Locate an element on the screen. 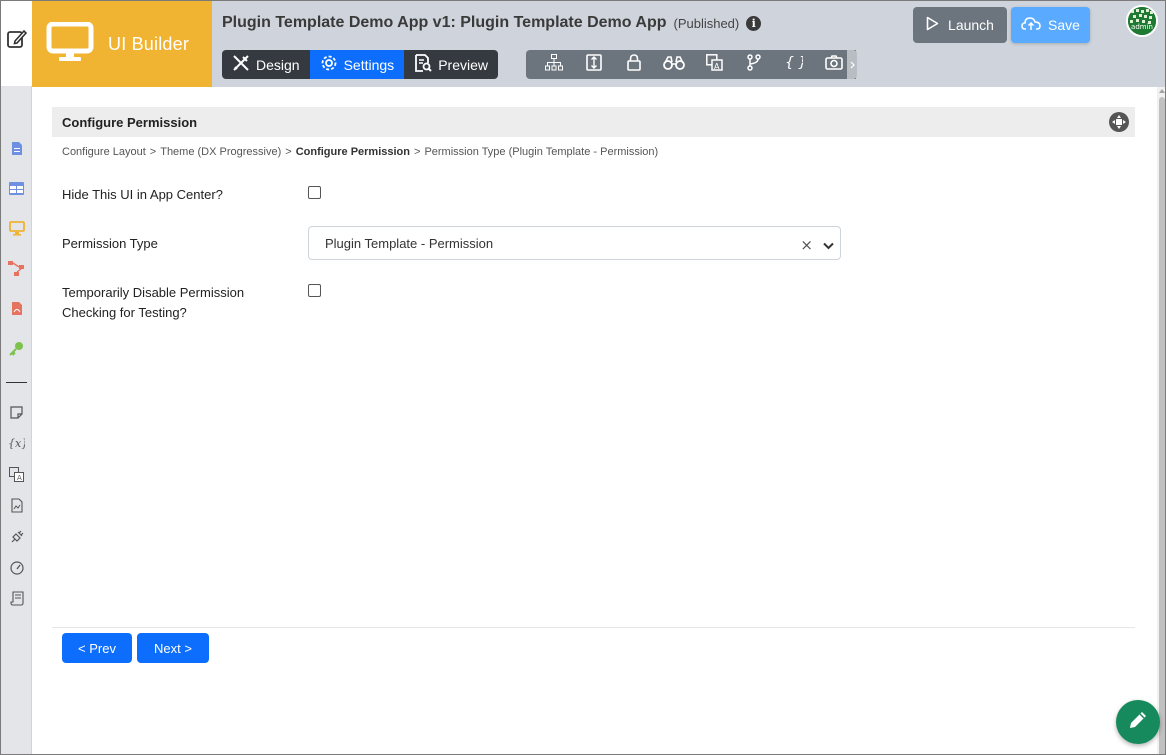 The image size is (1166, 755). tool-bar: A { } is located at coordinates (691, 64).